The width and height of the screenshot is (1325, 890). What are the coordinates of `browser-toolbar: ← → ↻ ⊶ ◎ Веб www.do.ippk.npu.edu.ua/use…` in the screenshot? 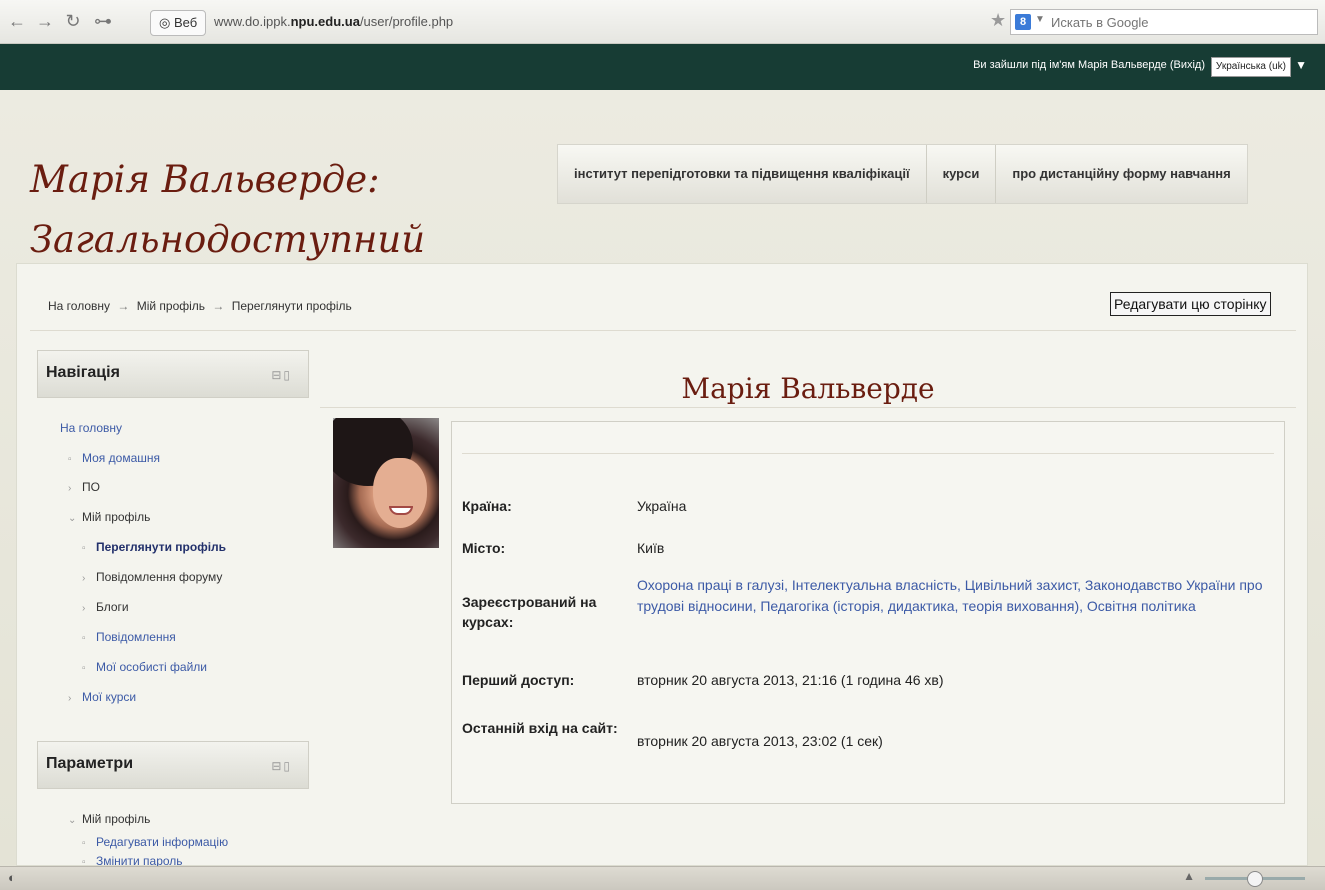 It's located at (662, 22).